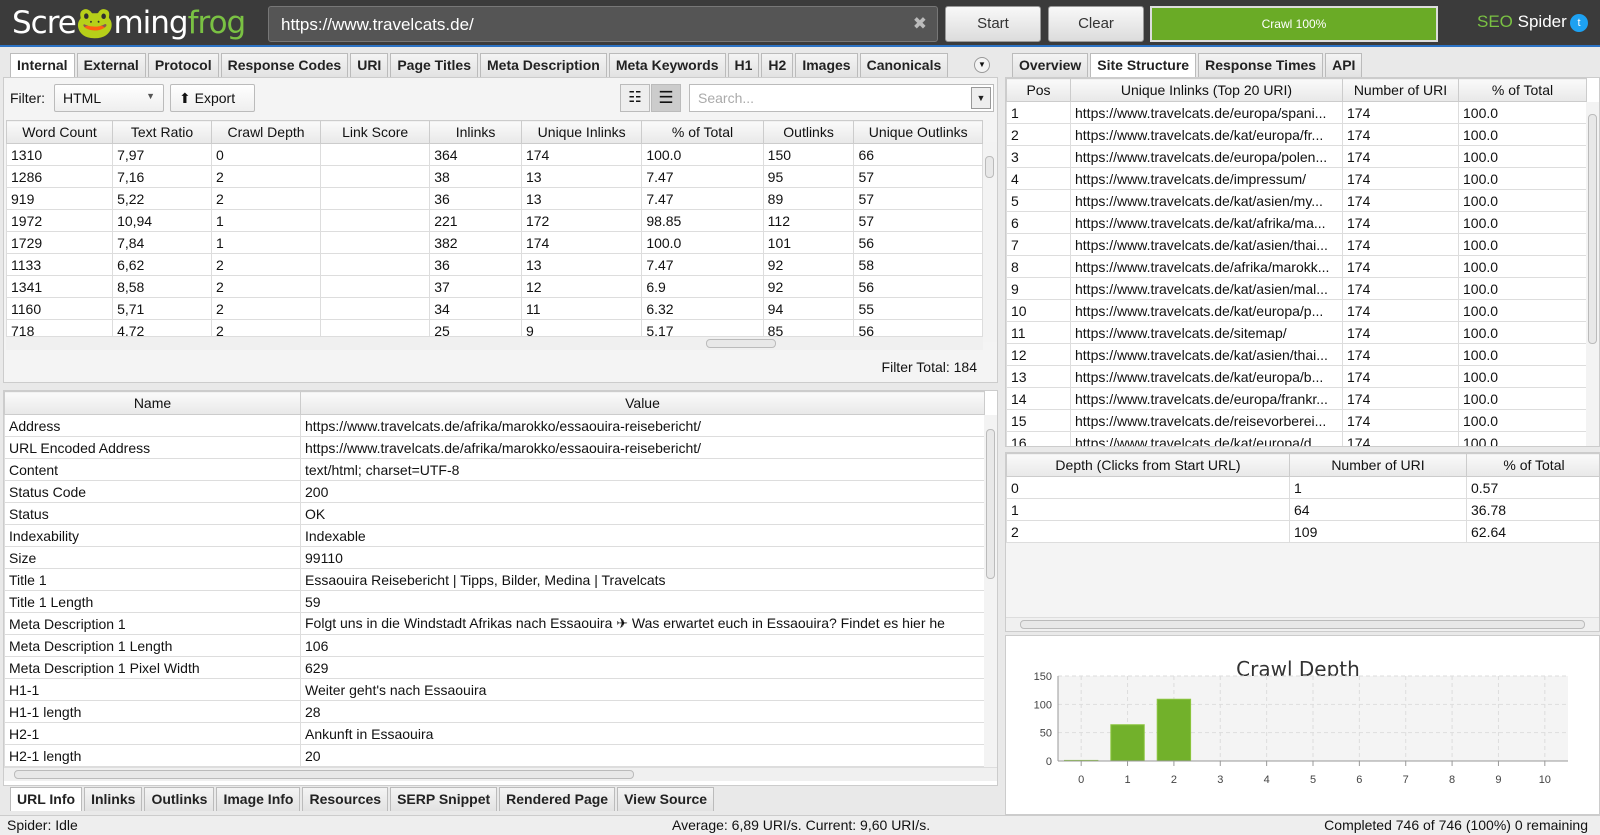  I want to click on table-row: Content text/html; charset=UTF-8, so click(494, 469).